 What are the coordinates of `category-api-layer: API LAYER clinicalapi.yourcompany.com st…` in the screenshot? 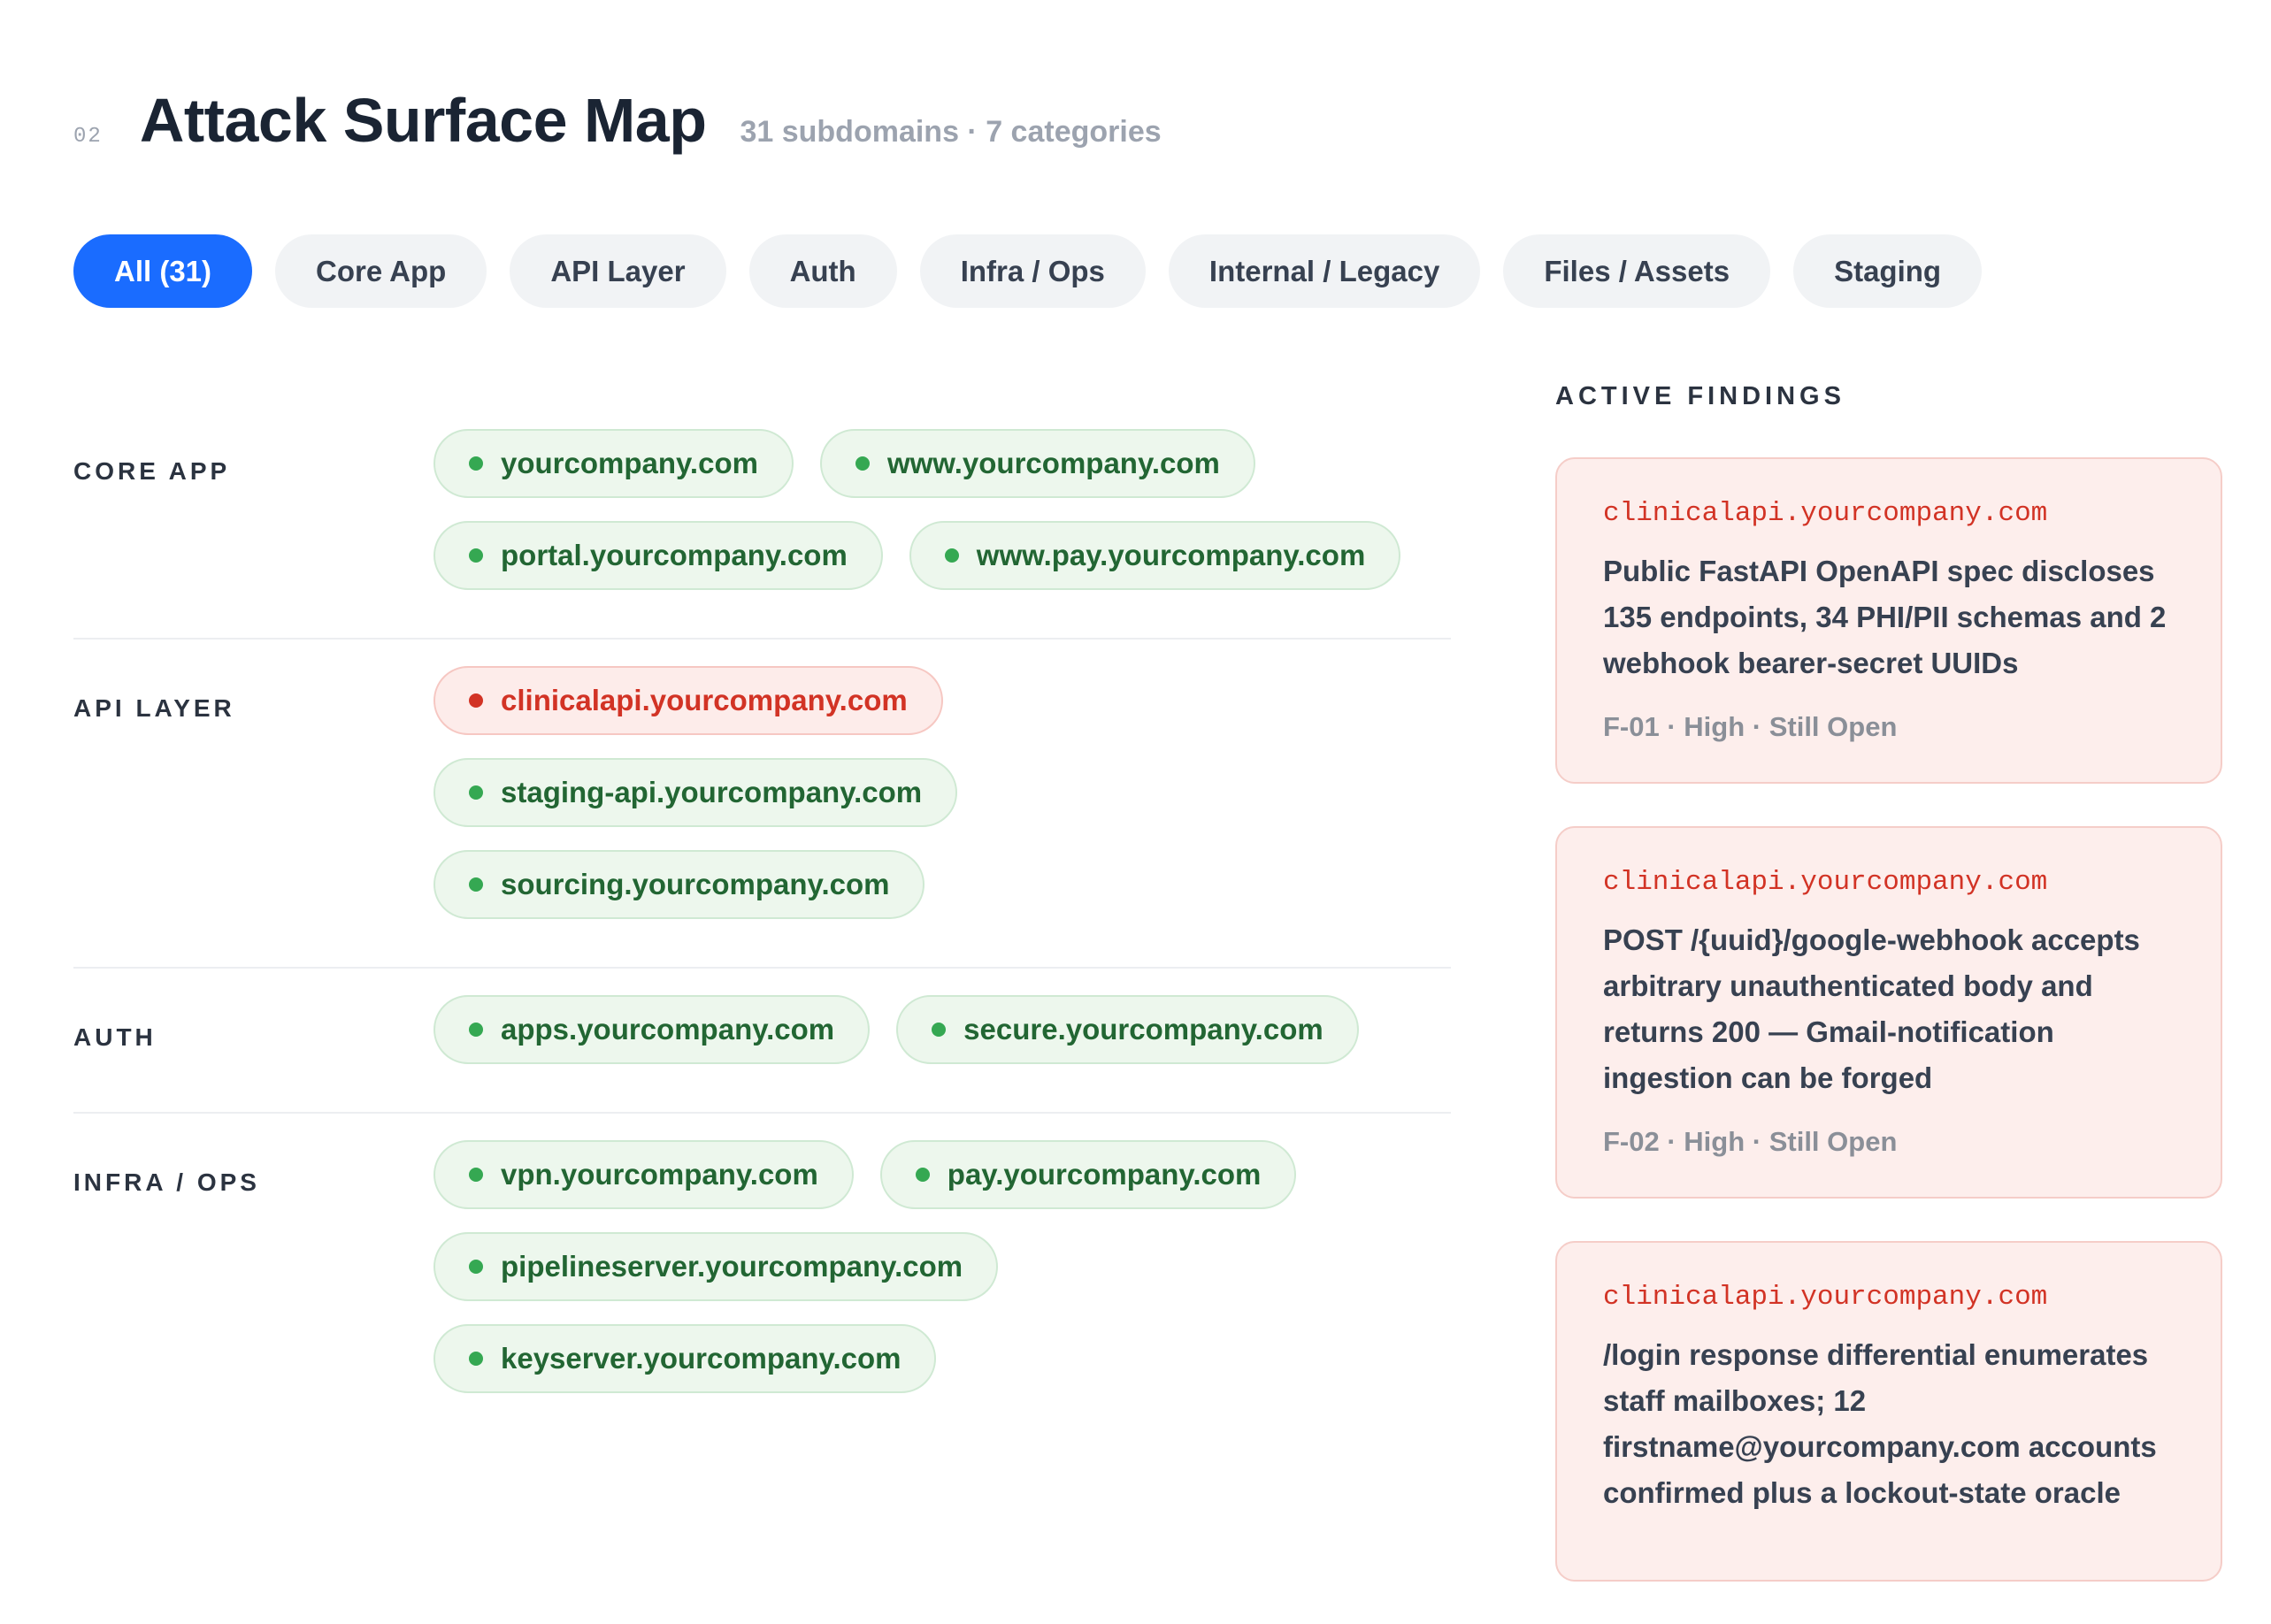 It's located at (762, 804).